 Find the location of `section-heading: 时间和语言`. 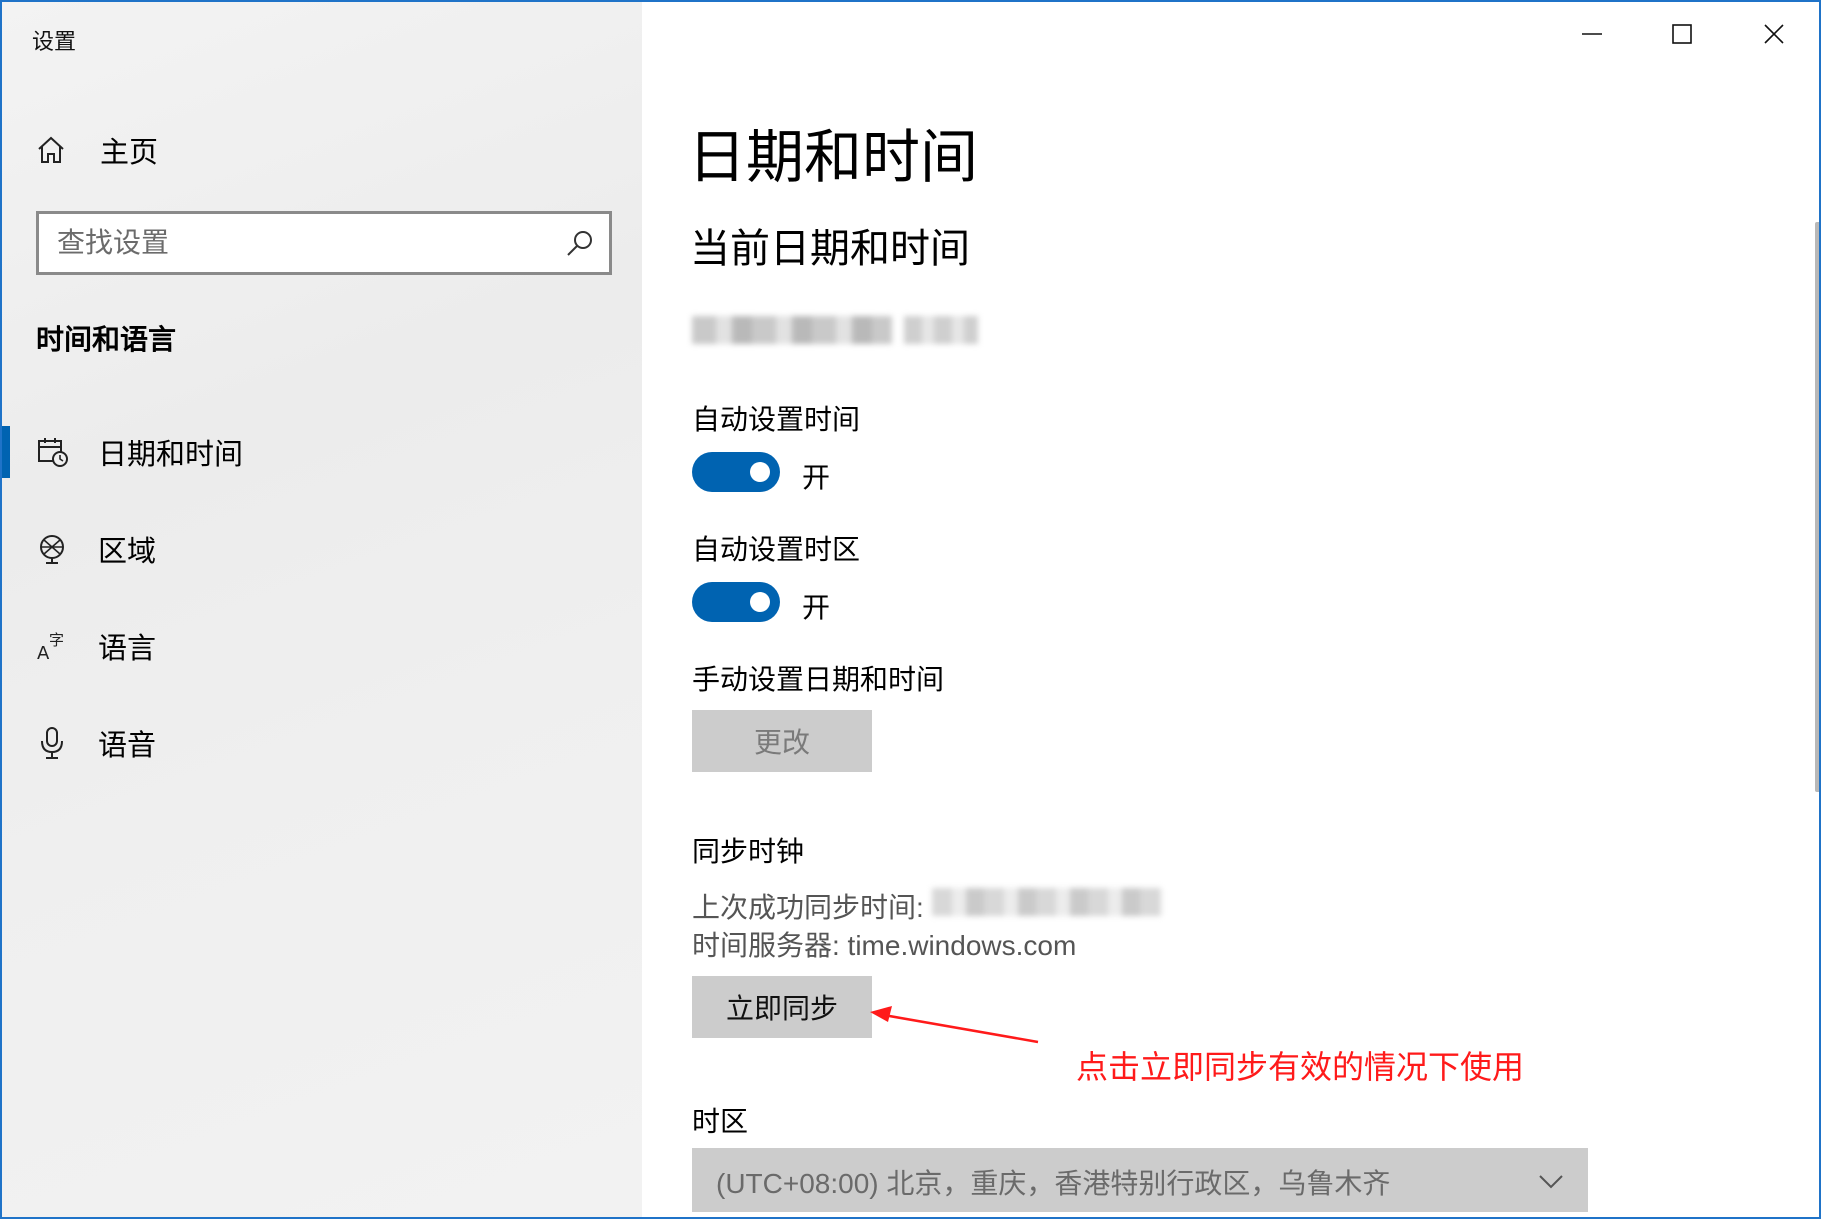

section-heading: 时间和语言 is located at coordinates (106, 339).